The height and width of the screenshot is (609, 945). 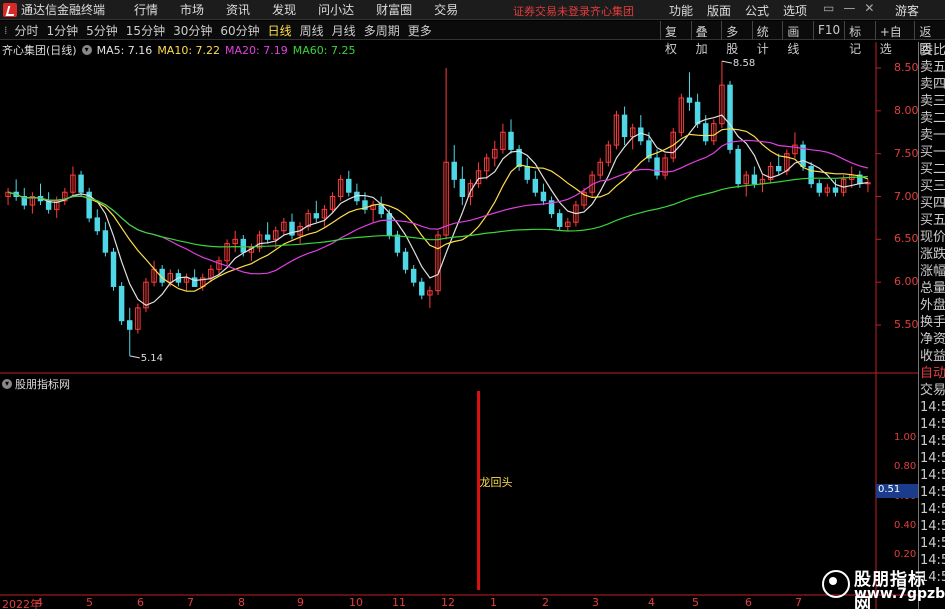 I want to click on sidebar-item: 卖五, so click(x=932, y=67).